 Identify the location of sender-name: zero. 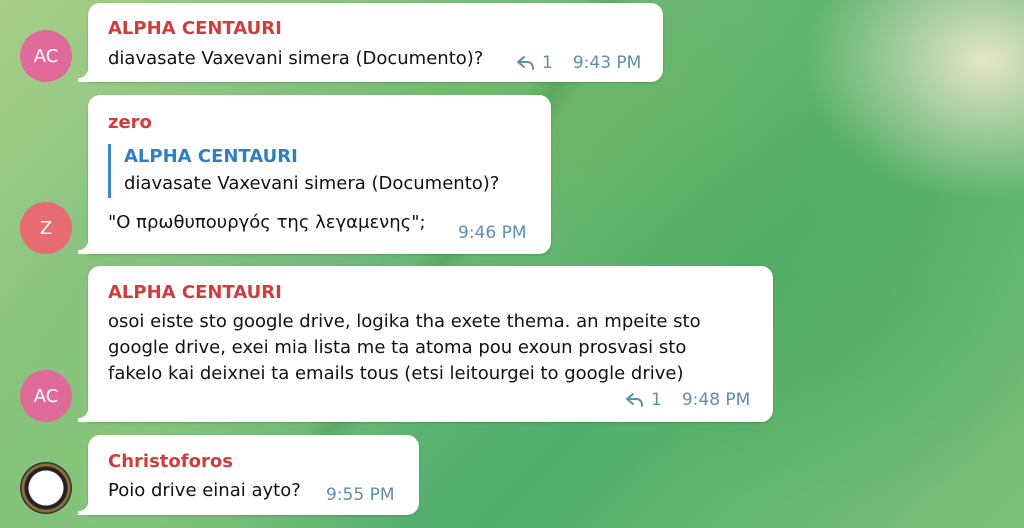
(130, 122).